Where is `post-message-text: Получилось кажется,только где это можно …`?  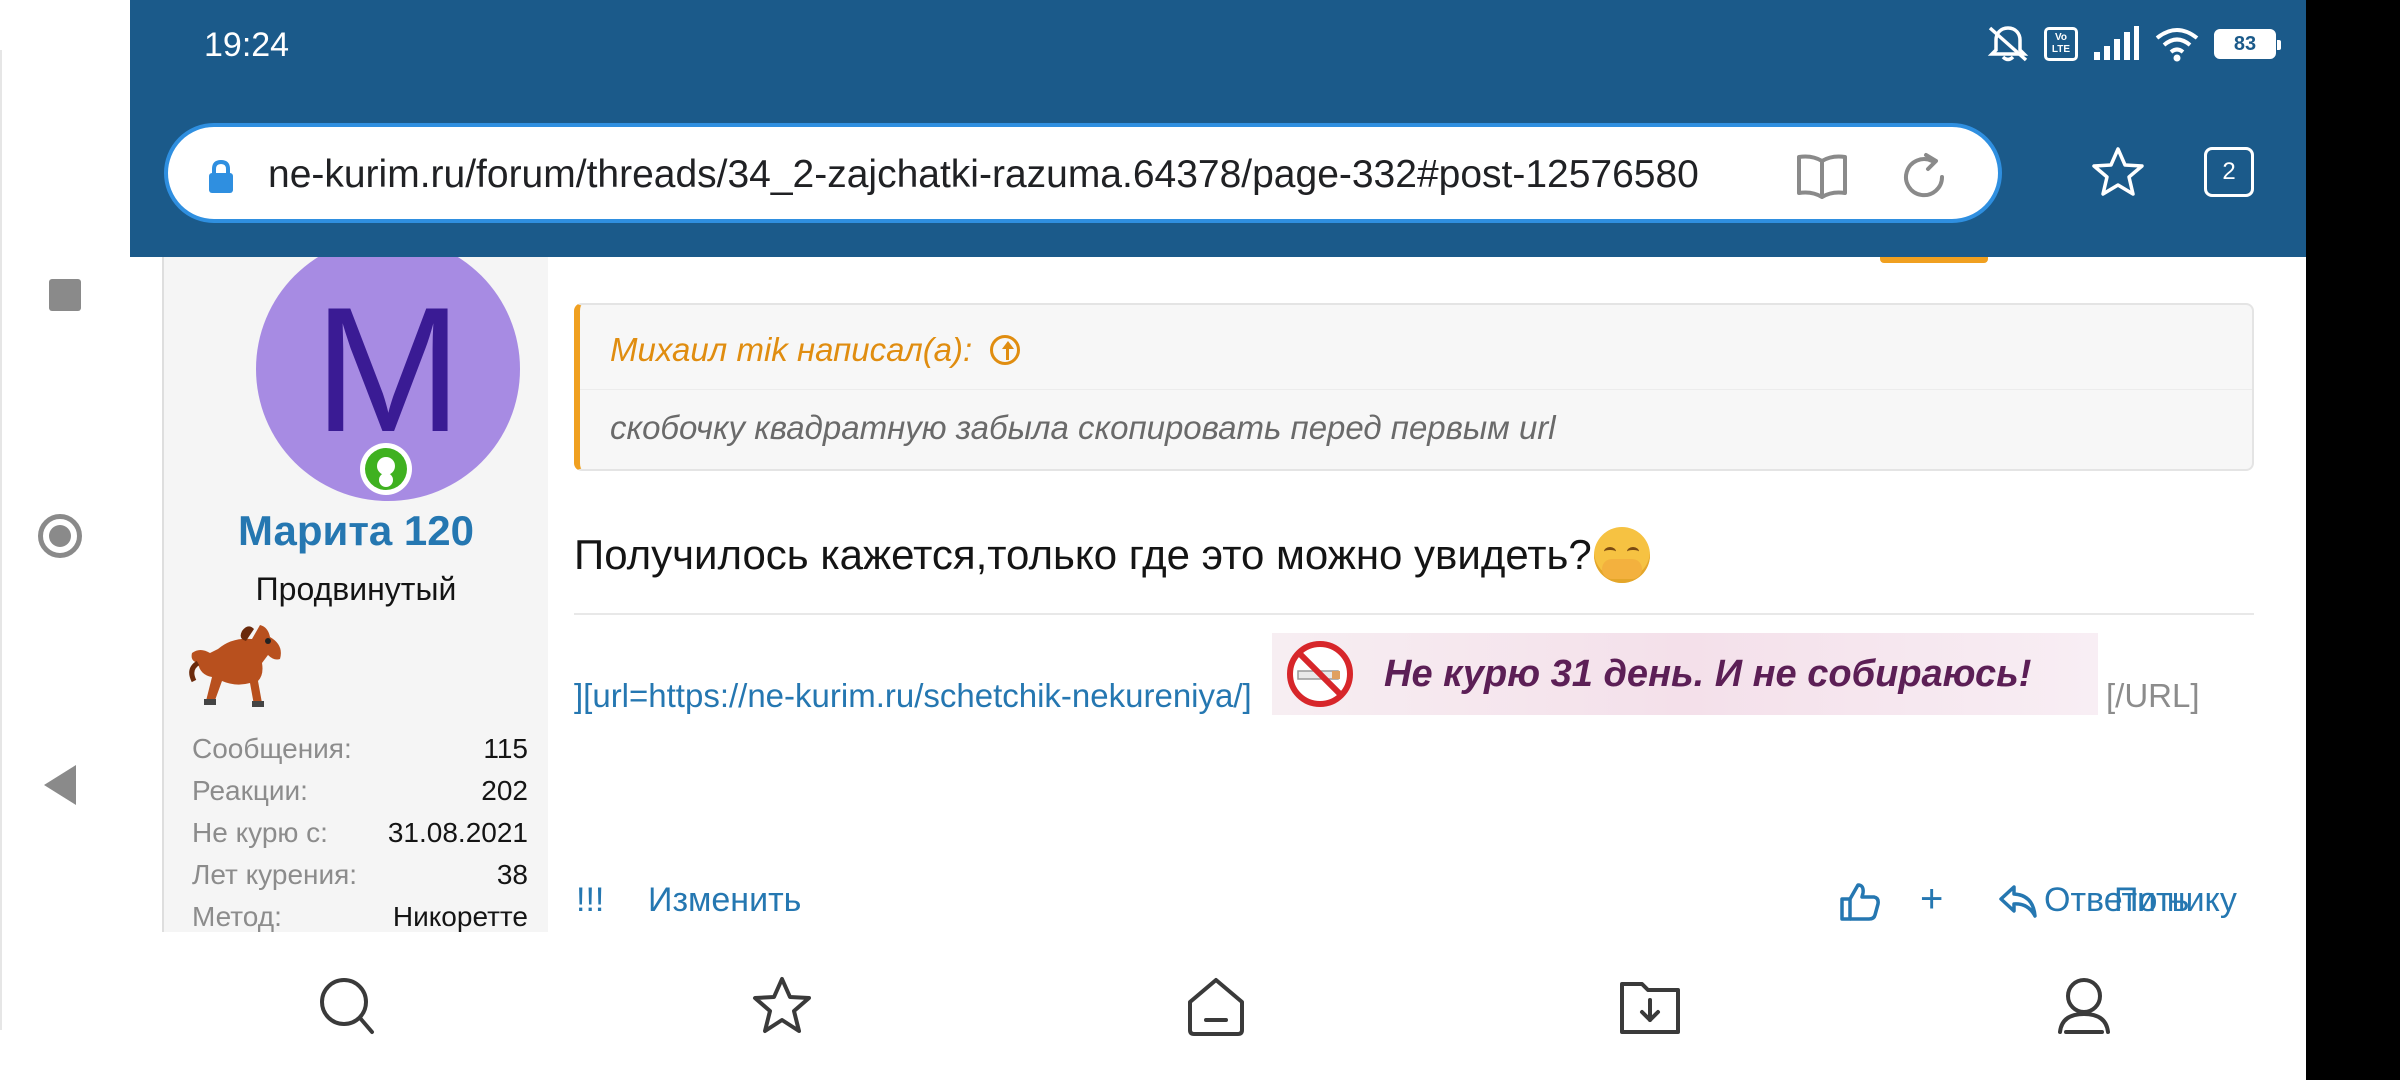 post-message-text: Получилось кажется,только где это можно … is located at coordinates (1083, 554).